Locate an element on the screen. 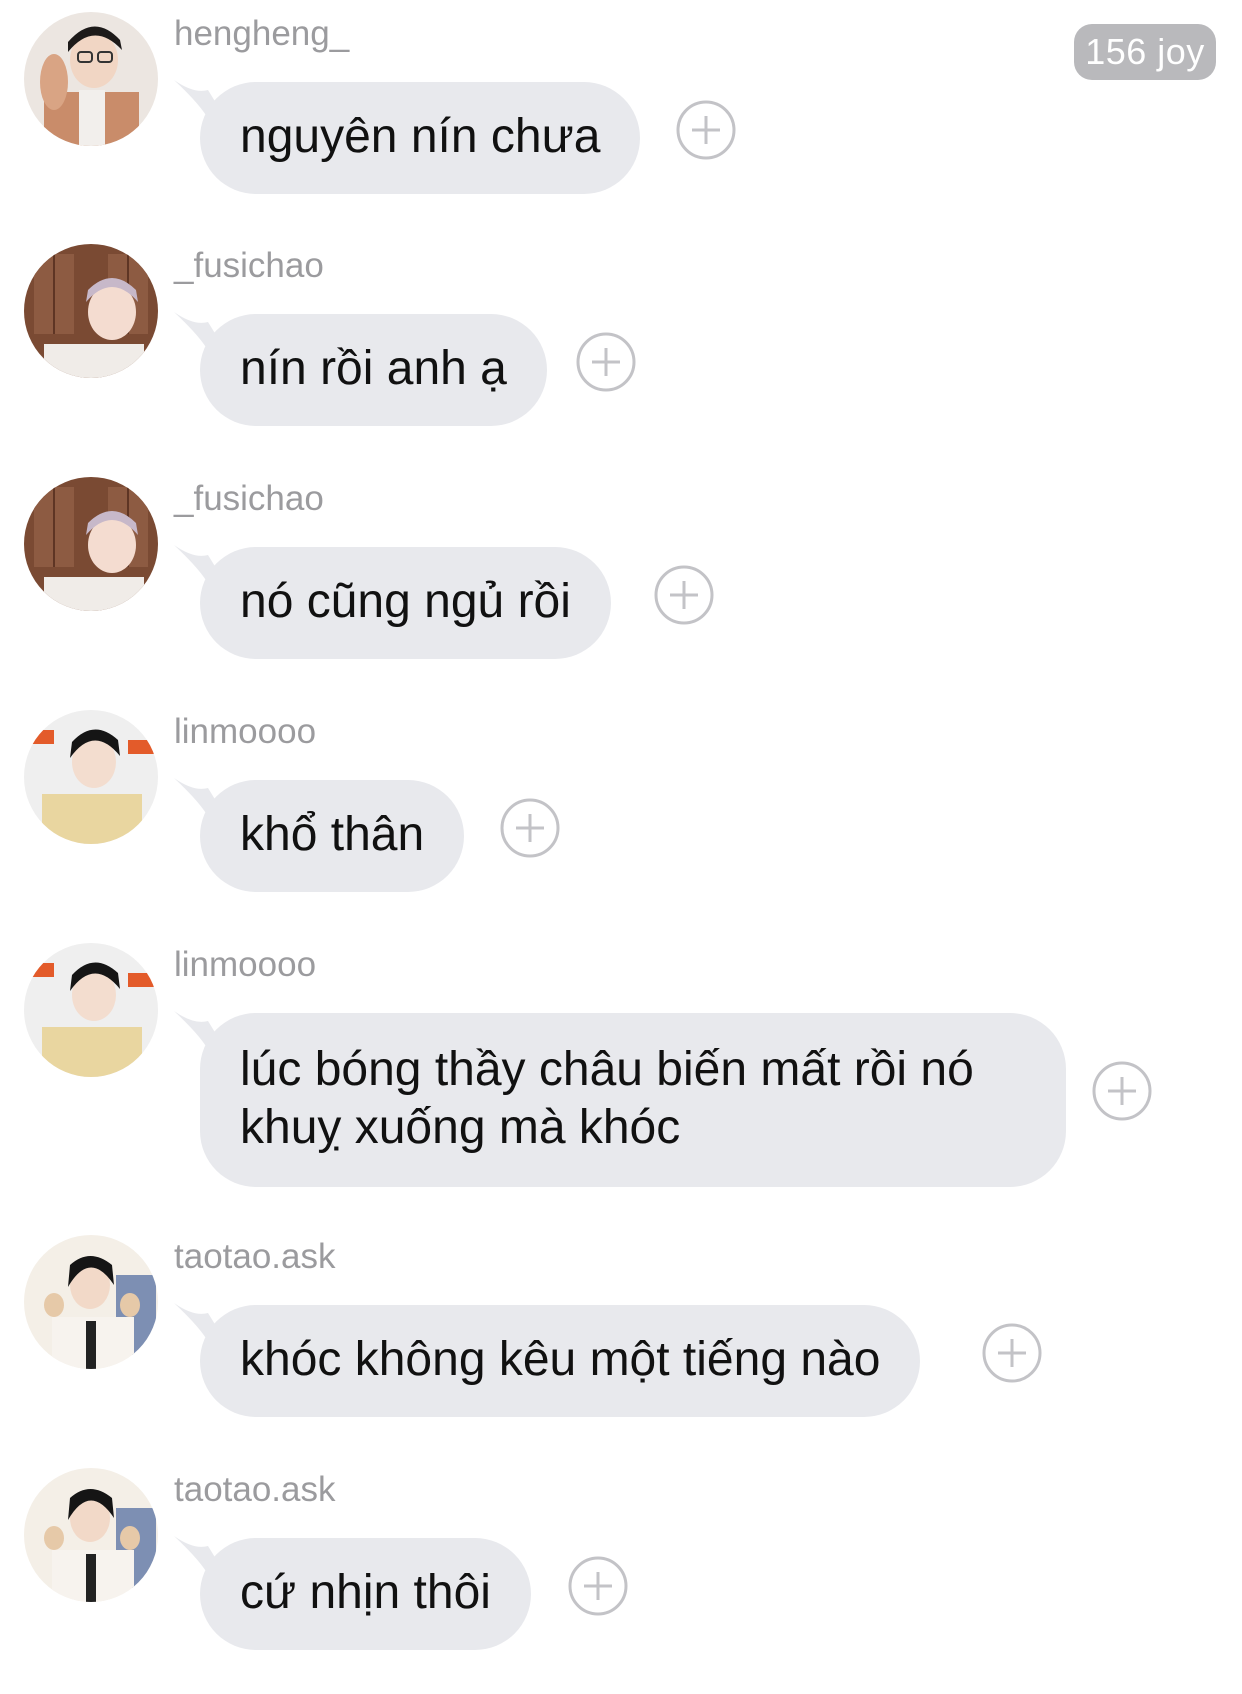 The image size is (1242, 1694). message-bubble: nguyên nín chưa is located at coordinates (420, 138).